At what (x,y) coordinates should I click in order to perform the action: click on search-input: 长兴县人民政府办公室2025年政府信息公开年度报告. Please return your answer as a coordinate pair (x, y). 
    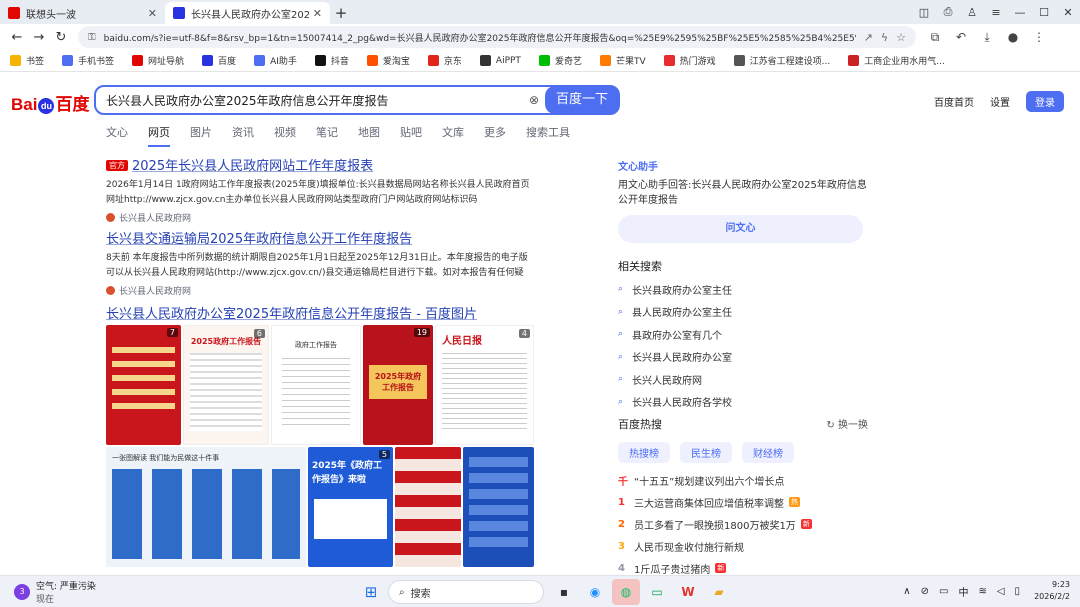
    Looking at the image, I should click on (314, 100).